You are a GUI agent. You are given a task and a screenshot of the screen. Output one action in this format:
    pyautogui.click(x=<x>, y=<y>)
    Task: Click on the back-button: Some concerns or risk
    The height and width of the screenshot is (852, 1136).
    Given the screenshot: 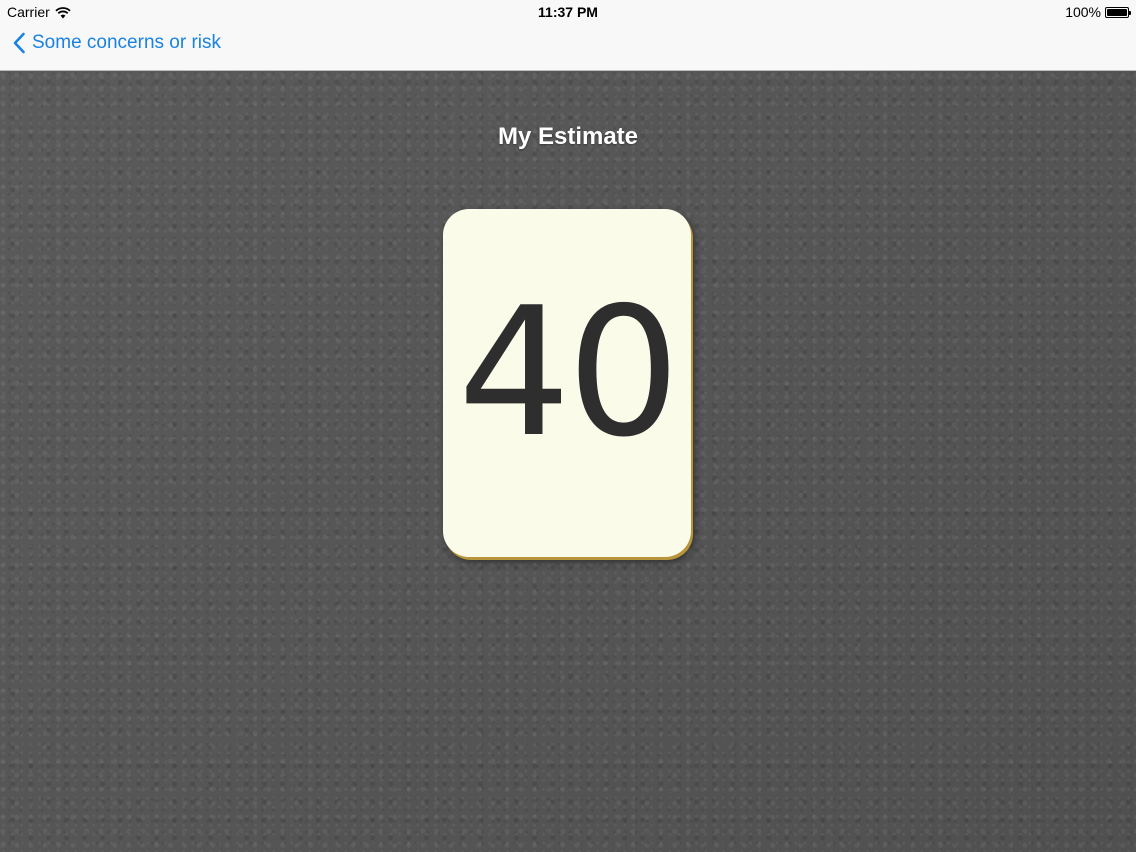 What is the action you would take?
    pyautogui.click(x=116, y=43)
    